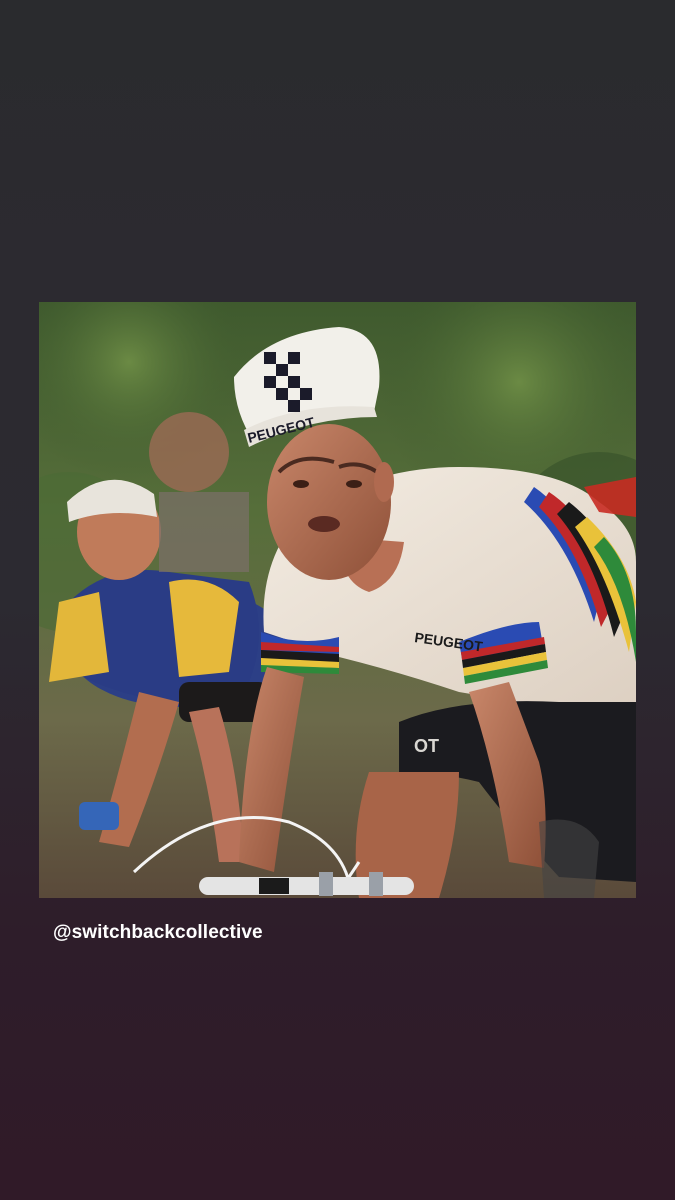  What do you see at coordinates (158, 933) in the screenshot?
I see `mention-handle: @switchbackcollective` at bounding box center [158, 933].